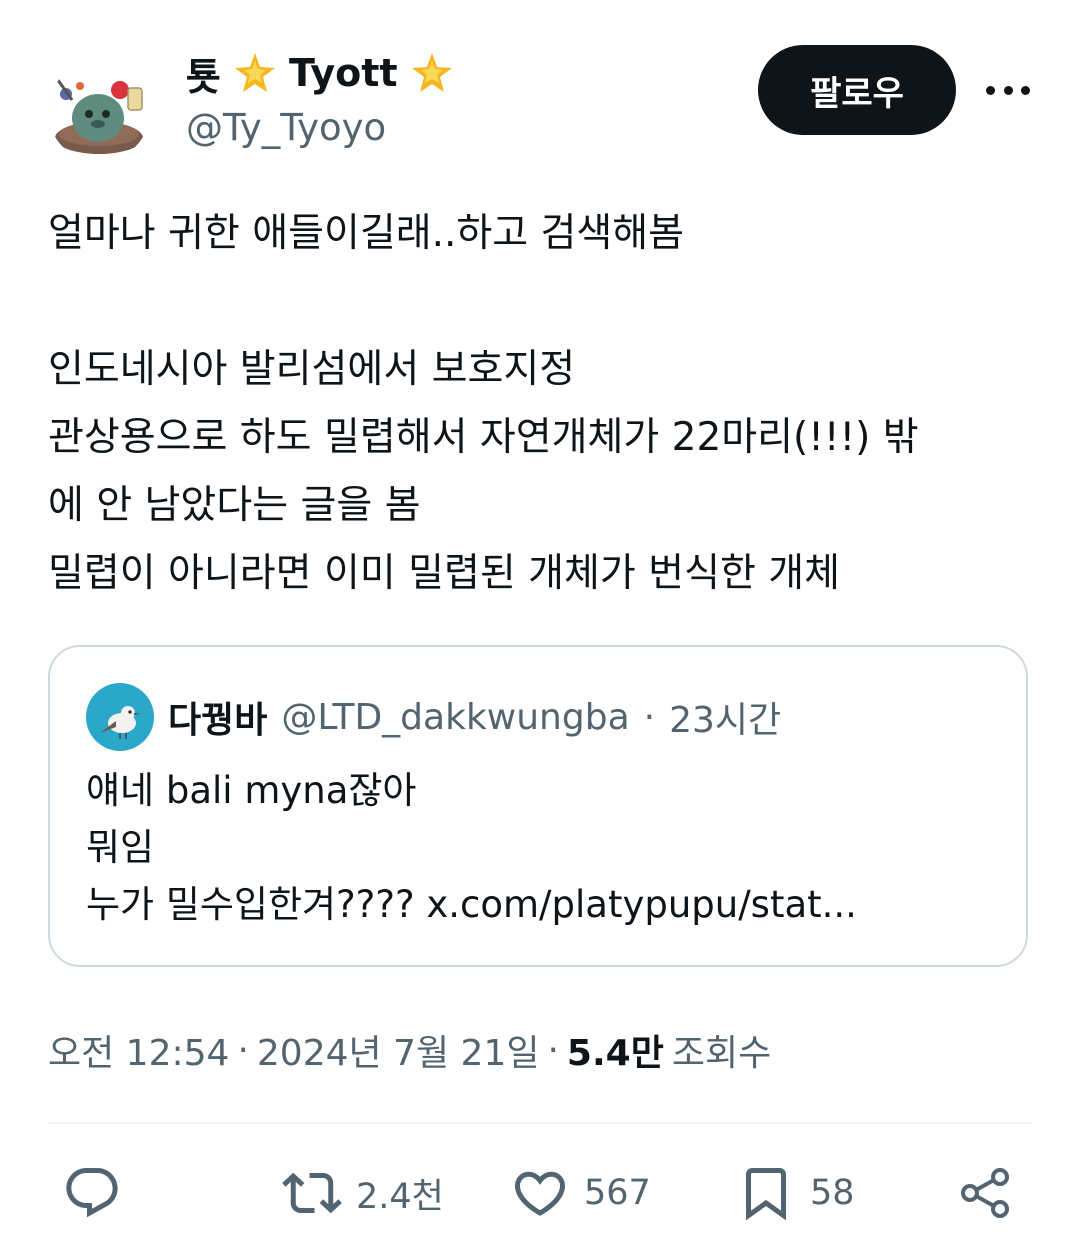 This screenshot has width=1080, height=1241. I want to click on bookmark-button: 58, so click(795, 1193).